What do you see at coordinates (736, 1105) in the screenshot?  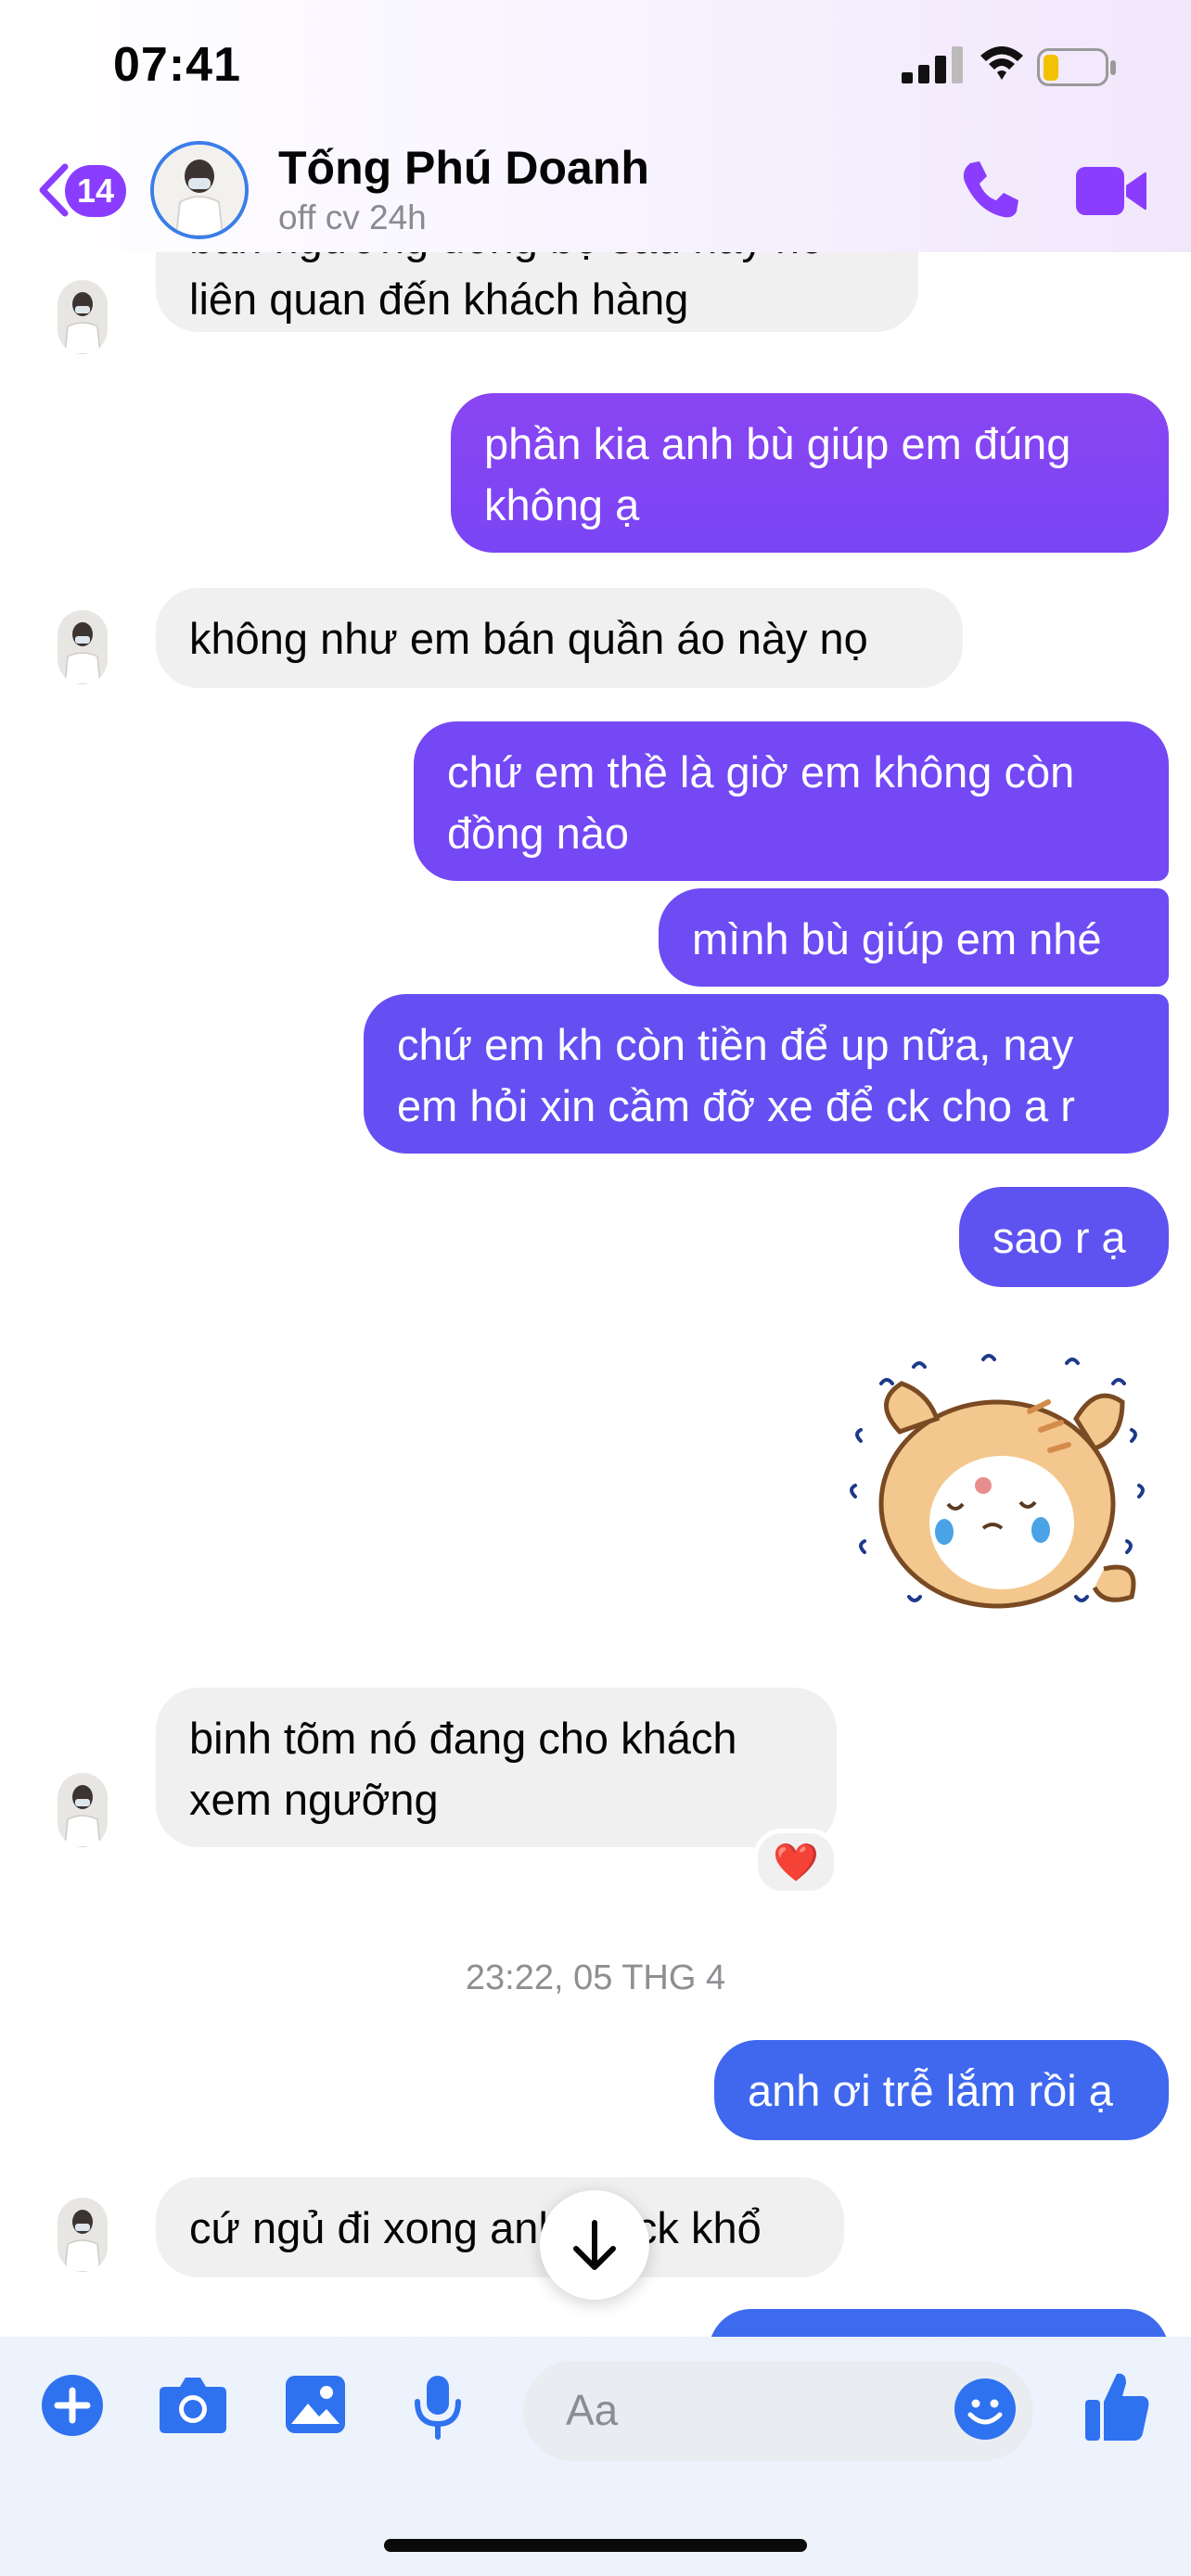 I see `message-text: em hỏi xin cầm đỡ xe để ck cho a r` at bounding box center [736, 1105].